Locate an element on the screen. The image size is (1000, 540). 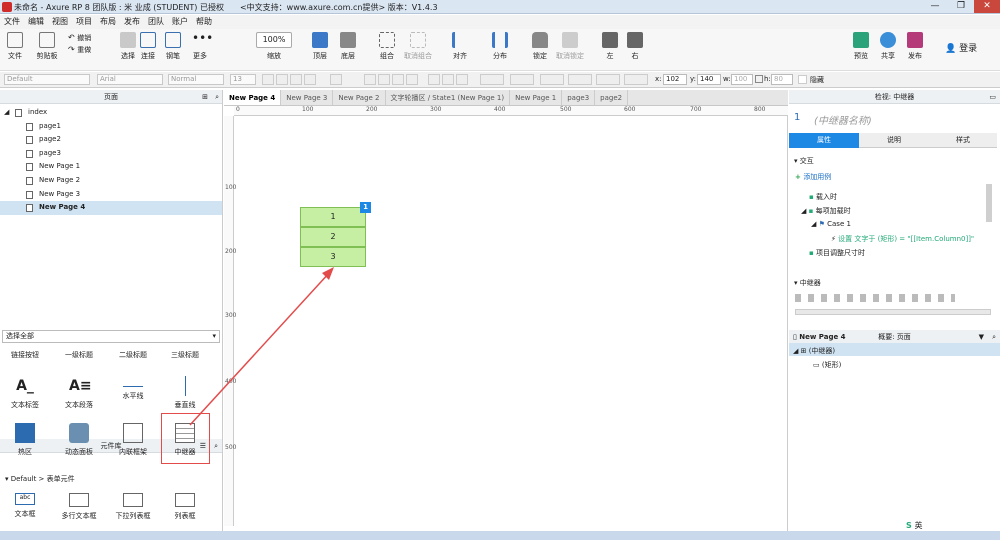
outline-page: ▯ New Page 4 is located at coordinates (819, 337).